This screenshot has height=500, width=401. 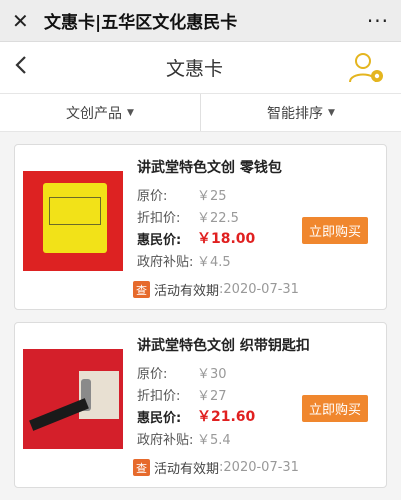 I want to click on discount-price: ￥22.5, so click(x=218, y=218).